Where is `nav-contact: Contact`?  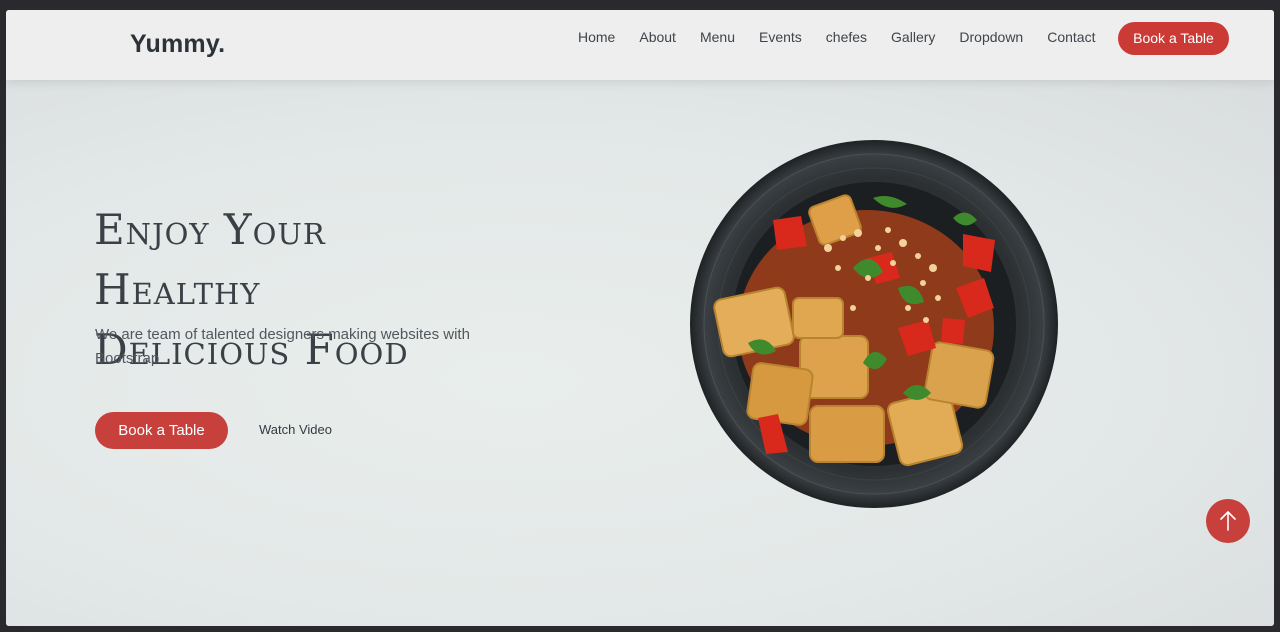 nav-contact: Contact is located at coordinates (1071, 37).